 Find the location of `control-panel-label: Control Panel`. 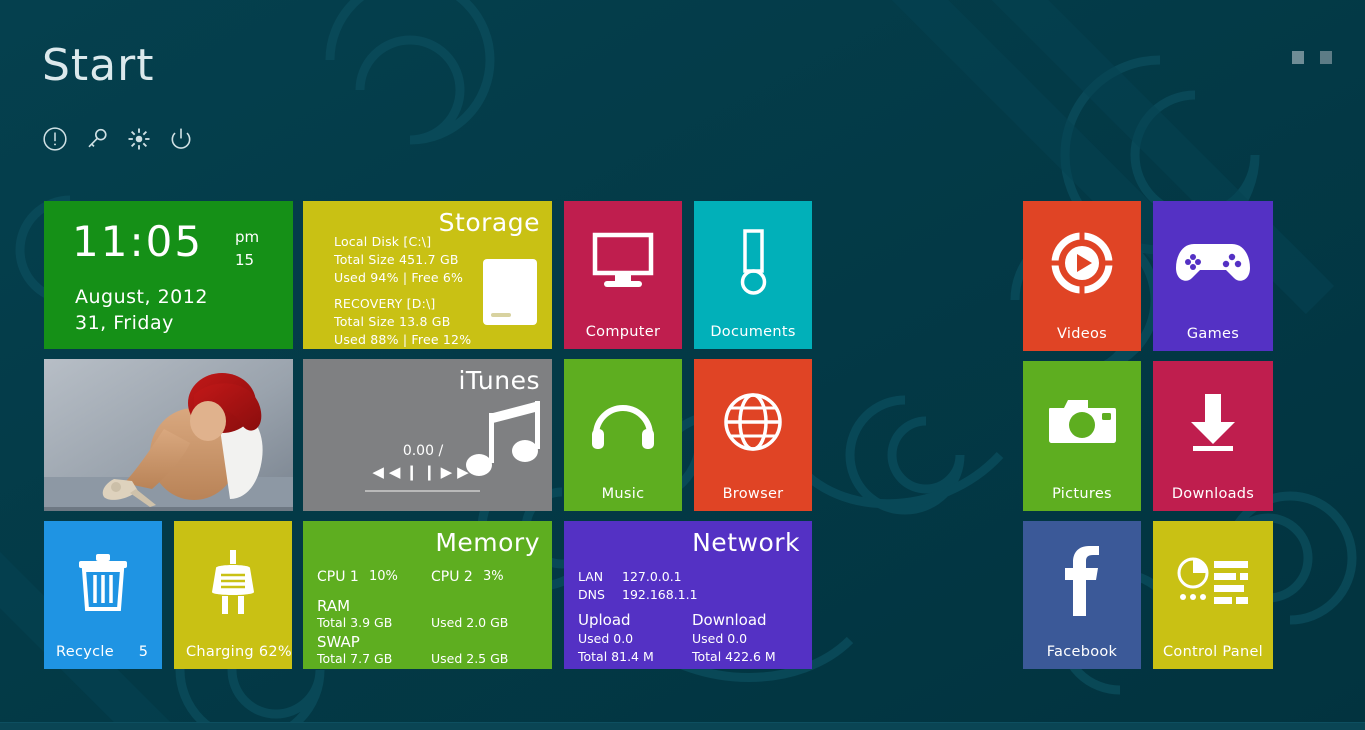

control-panel-label: Control Panel is located at coordinates (1213, 652).